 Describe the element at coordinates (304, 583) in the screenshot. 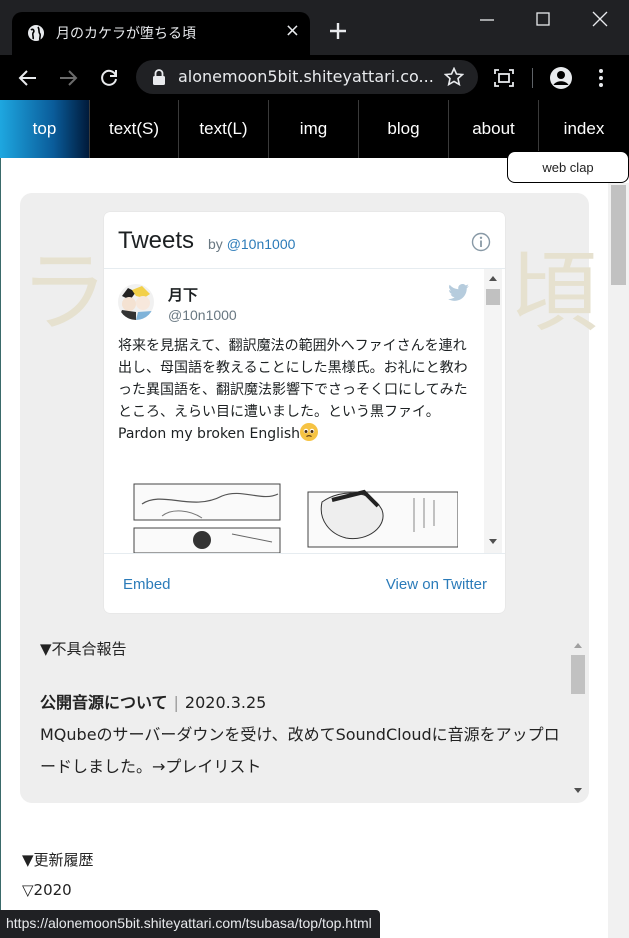

I see `twitter-footer: Embed View on Twitter` at that location.